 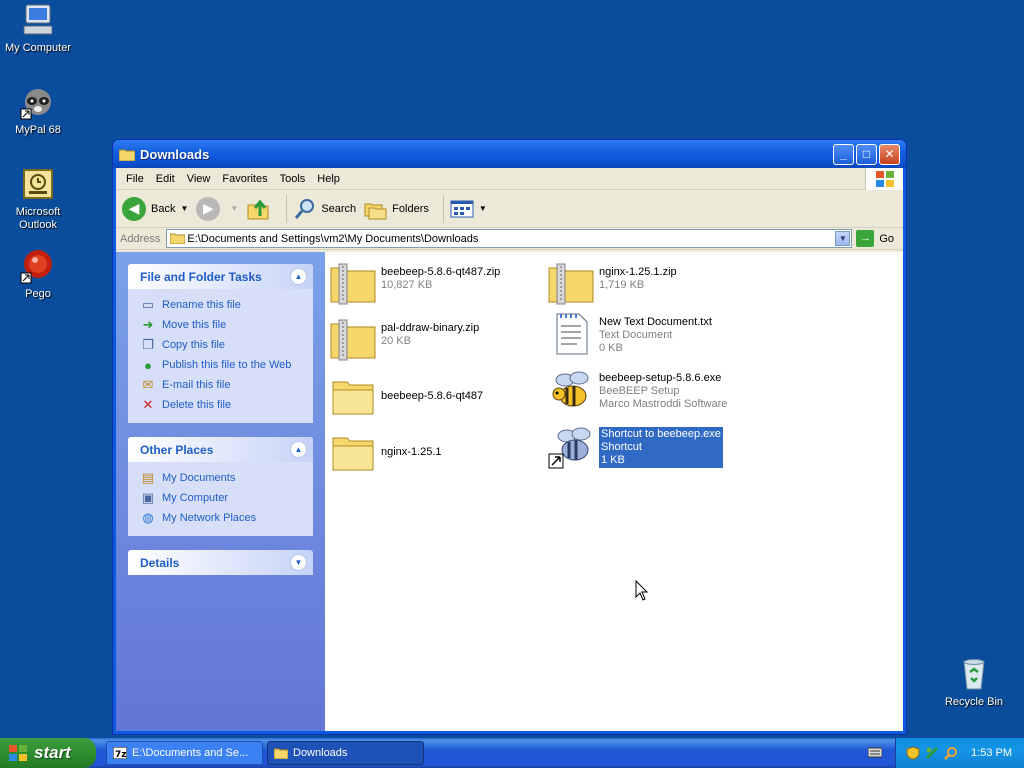 I want to click on desktop-icon-recycle-bin: Recycle Bin, so click(x=974, y=682).